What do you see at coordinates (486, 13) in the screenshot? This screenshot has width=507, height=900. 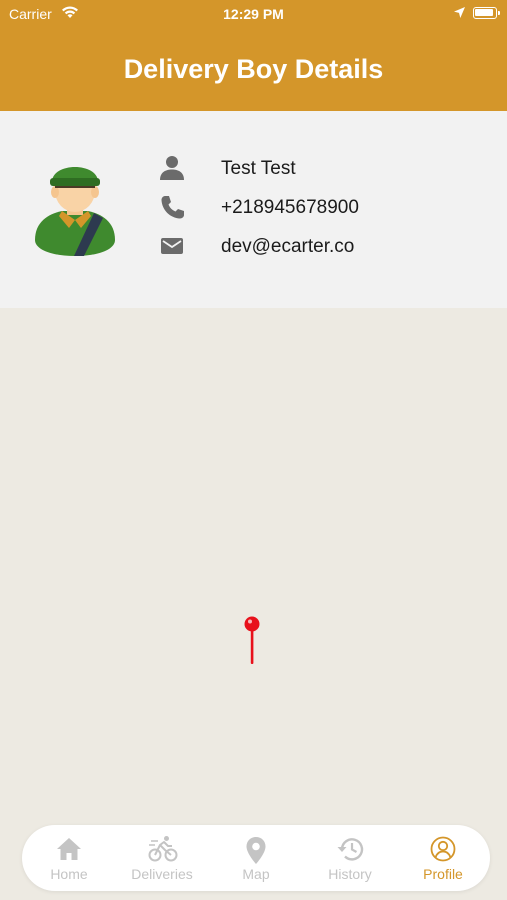 I see `battery-icon` at bounding box center [486, 13].